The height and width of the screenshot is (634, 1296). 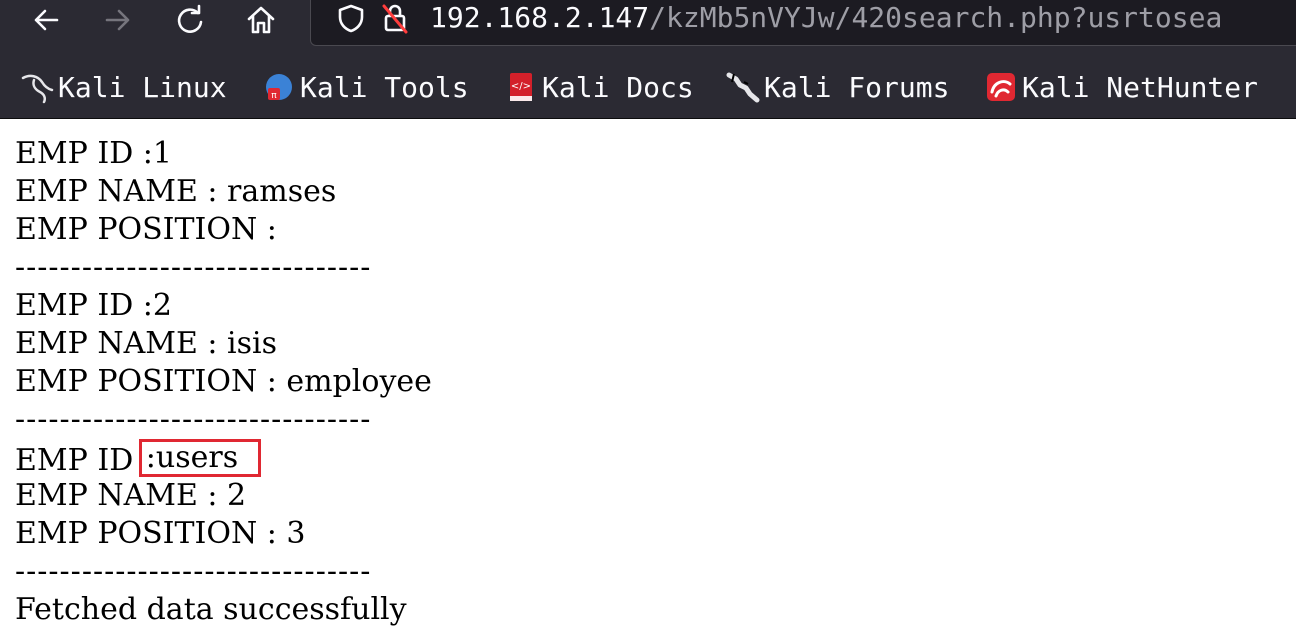 I want to click on home-icon, so click(x=261, y=20).